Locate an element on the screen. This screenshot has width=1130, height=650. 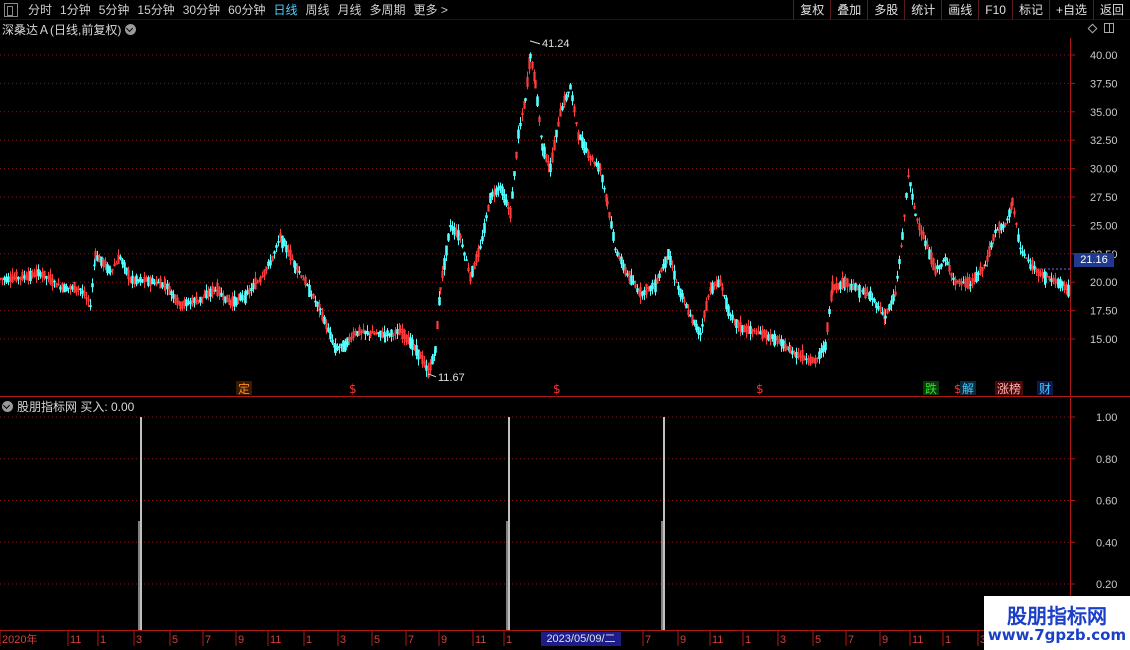
chart-controls is located at coordinates (1100, 28).